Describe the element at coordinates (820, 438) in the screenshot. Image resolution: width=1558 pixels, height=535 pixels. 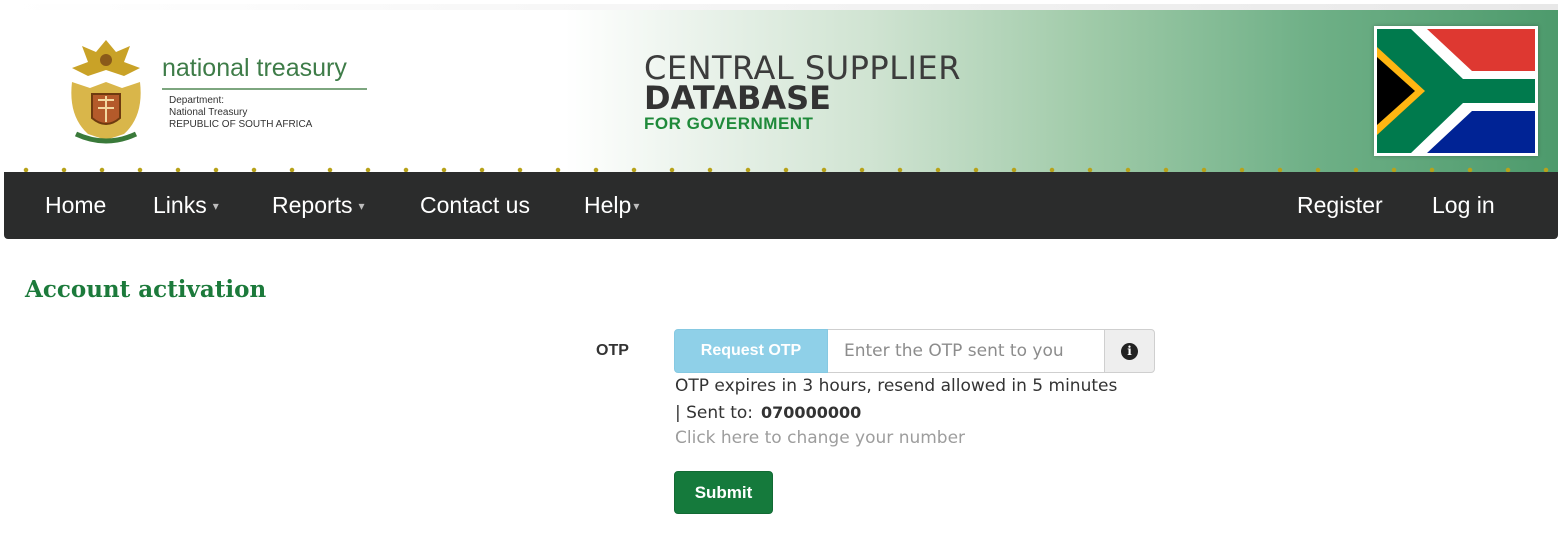
I see `change-number-link: Click here to change your number` at that location.